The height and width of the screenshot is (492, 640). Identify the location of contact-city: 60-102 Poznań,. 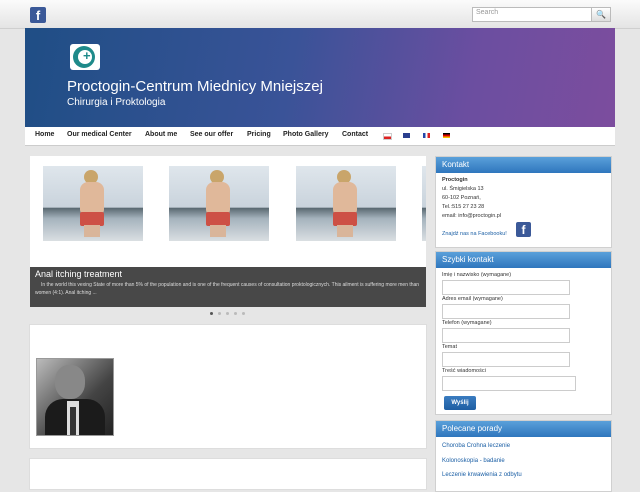
(461, 198).